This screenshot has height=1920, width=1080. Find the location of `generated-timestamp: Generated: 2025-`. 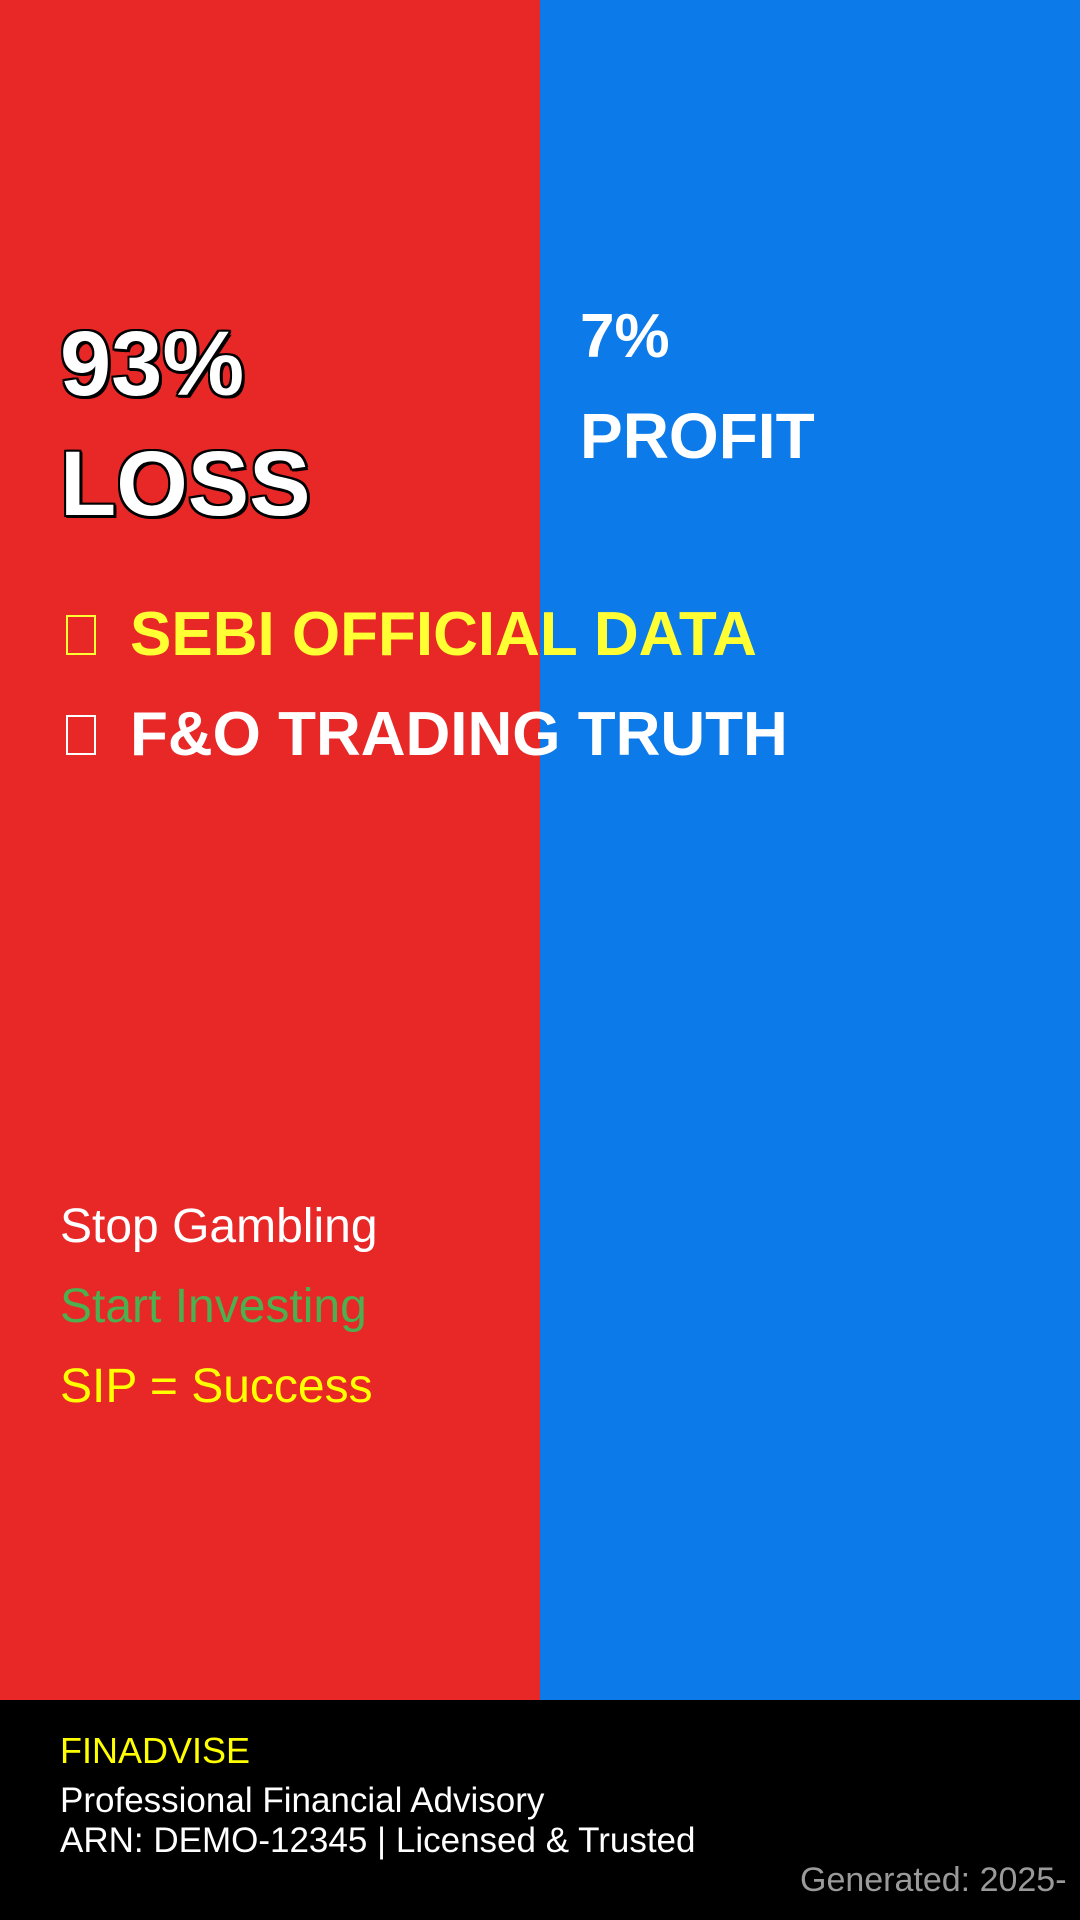

generated-timestamp: Generated: 2025- is located at coordinates (933, 1880).